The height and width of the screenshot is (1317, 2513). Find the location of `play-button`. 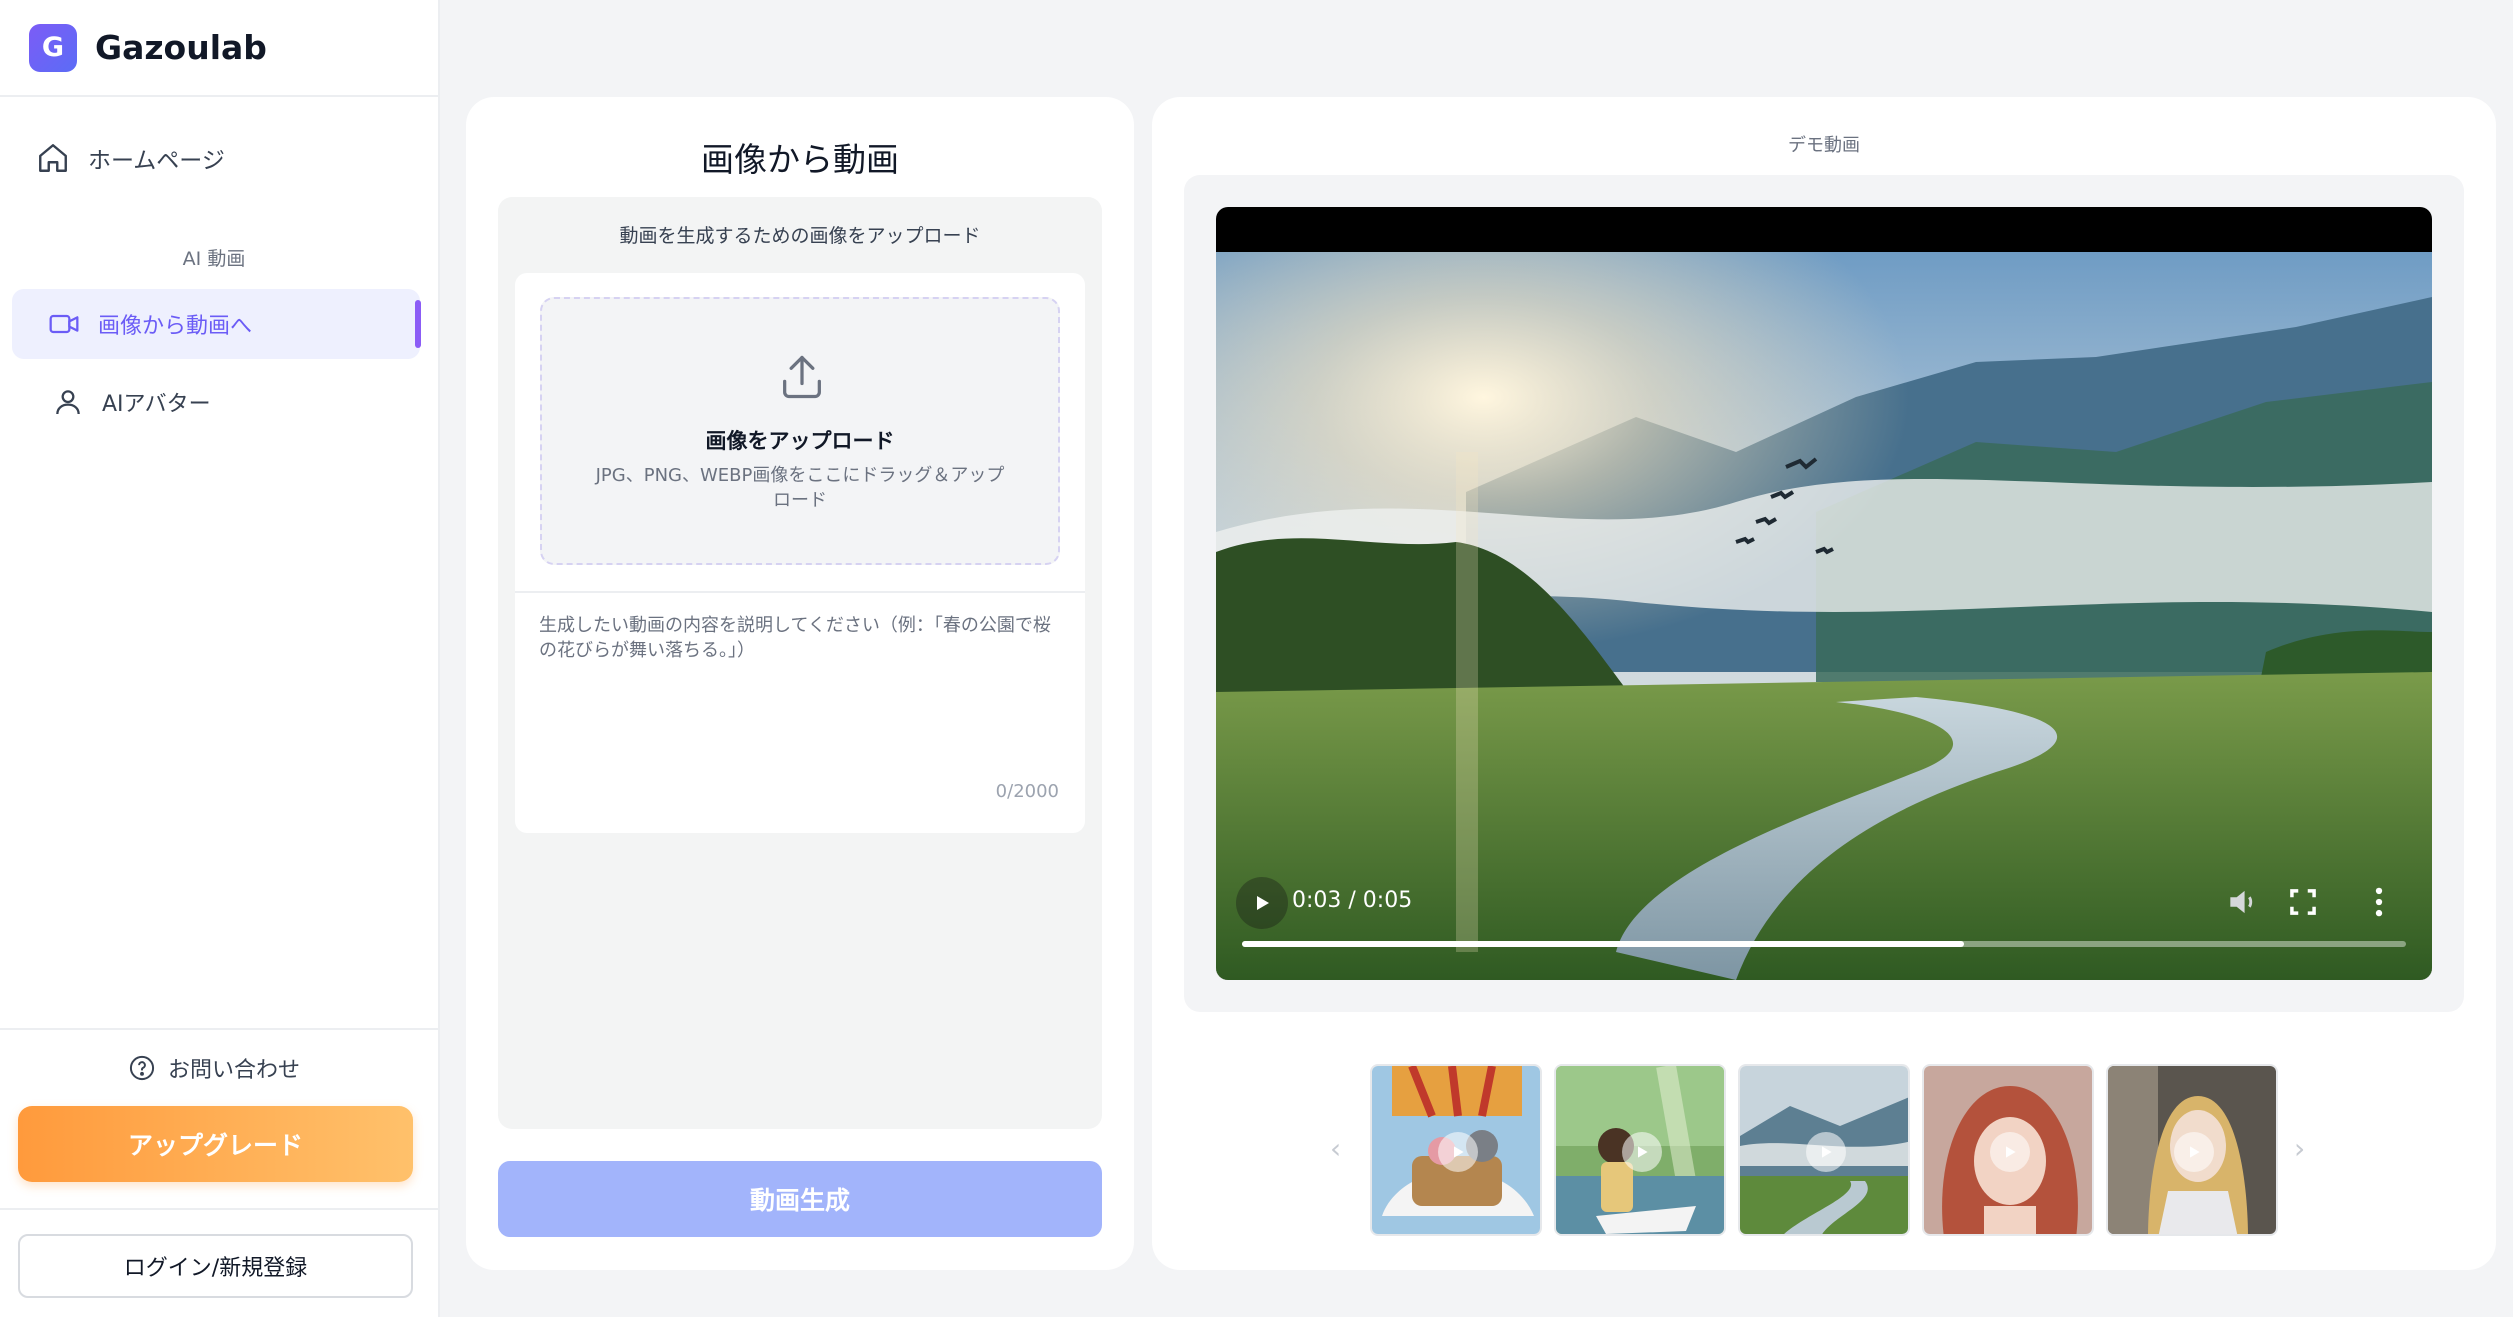

play-button is located at coordinates (1262, 903).